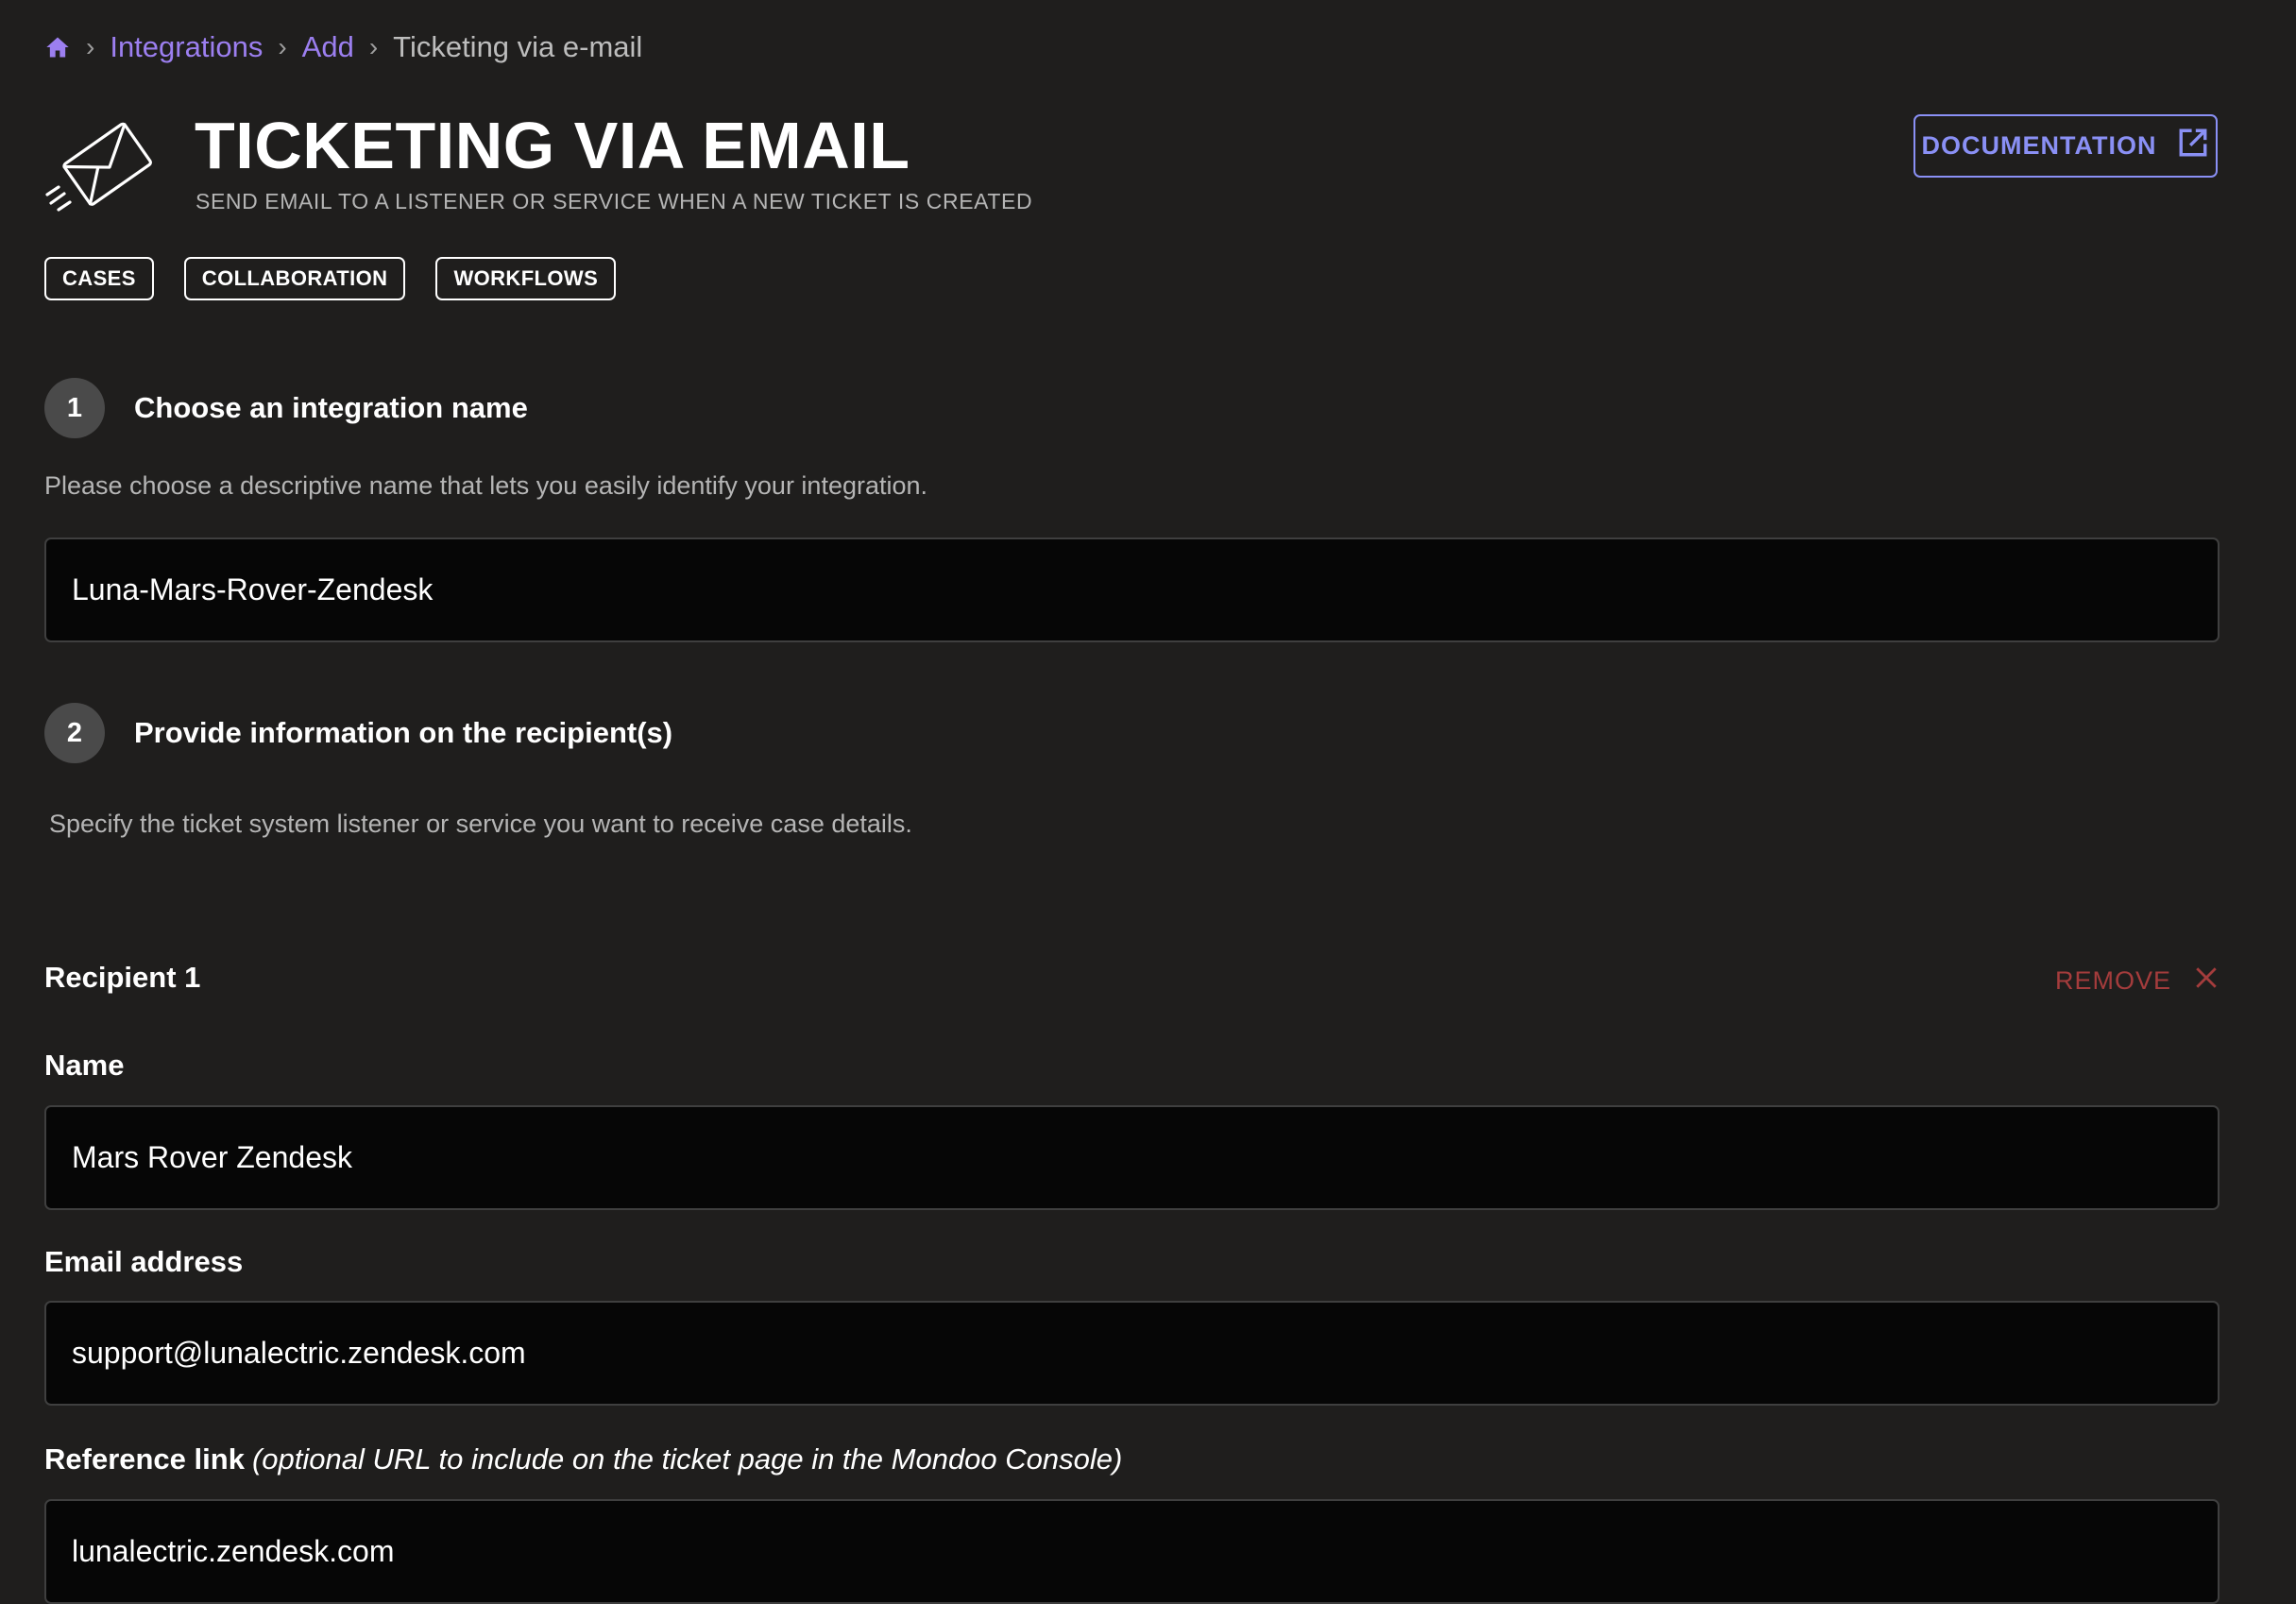 This screenshot has height=1604, width=2296. Describe the element at coordinates (144, 1261) in the screenshot. I see `email-label: Email address` at that location.